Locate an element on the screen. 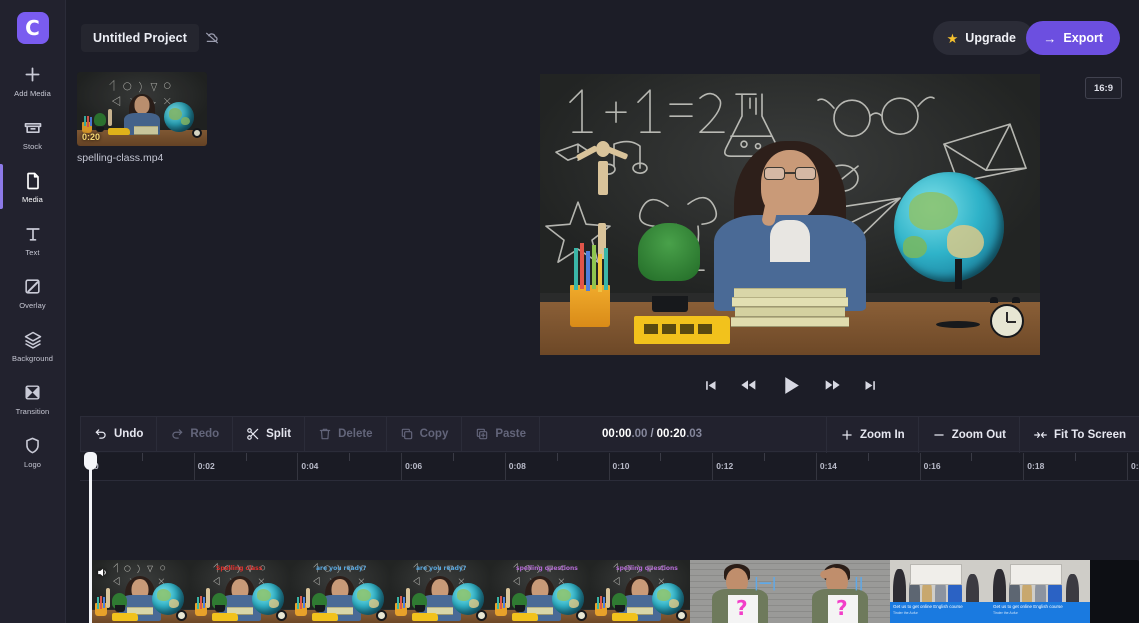  fast-forward-button is located at coordinates (833, 385).